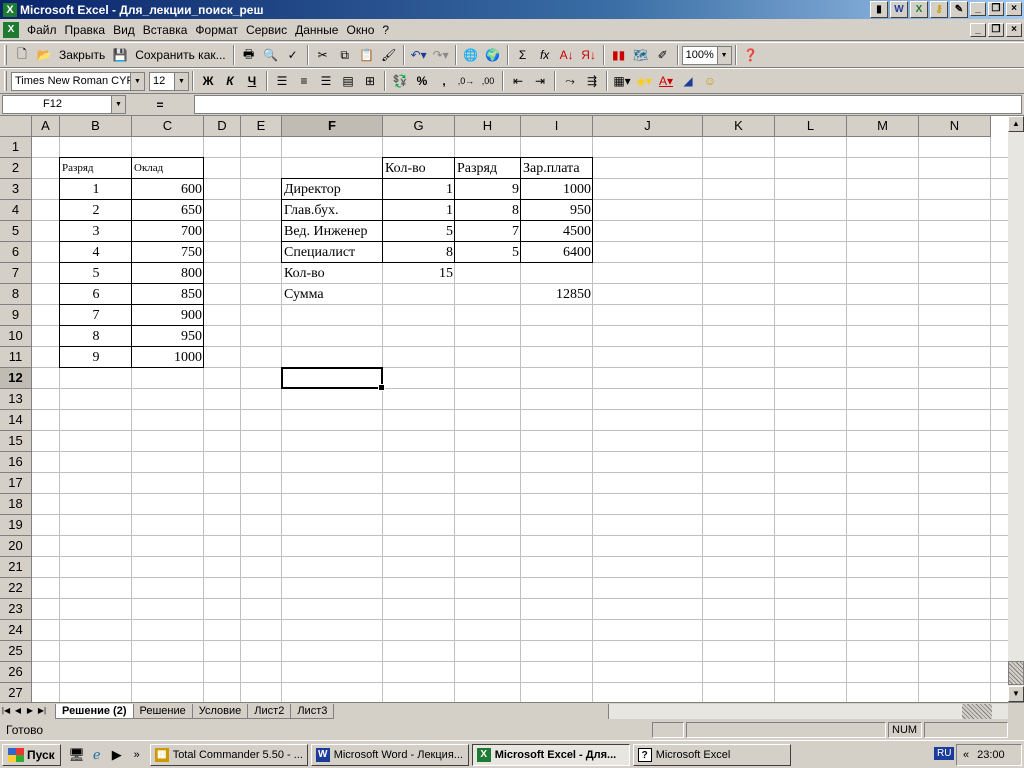  Describe the element at coordinates (808, 711) in the screenshot. I see `horizontal-scrollbar` at that location.